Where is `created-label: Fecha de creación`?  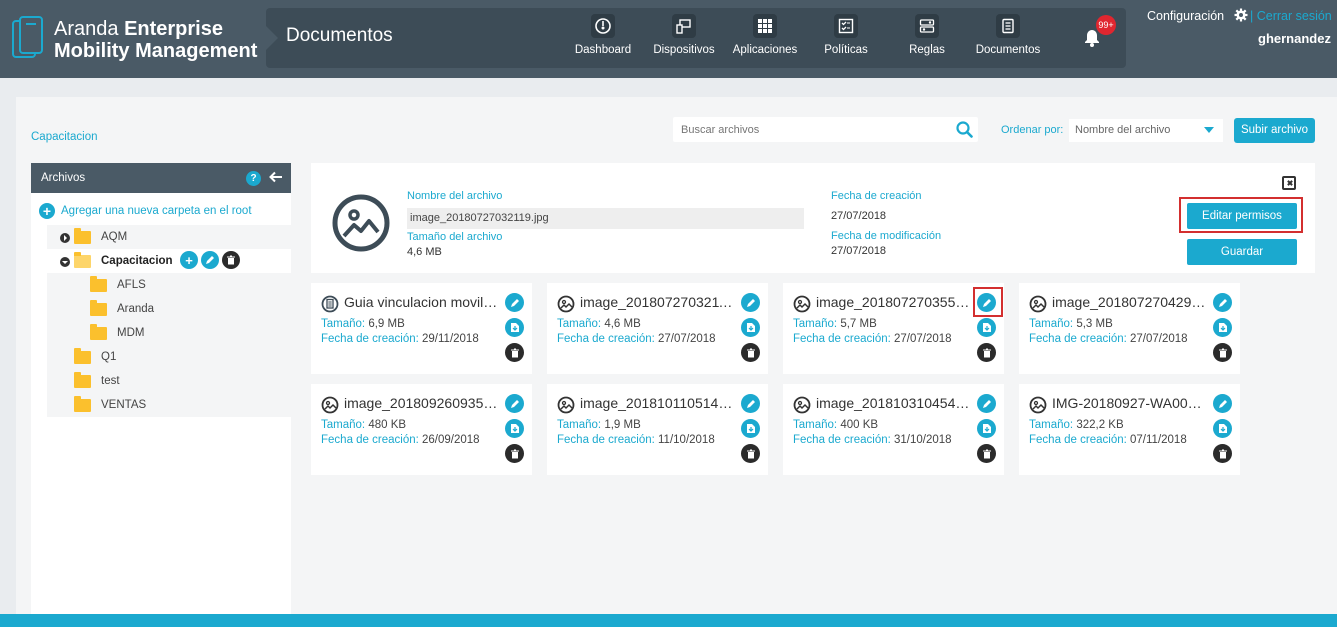 created-label: Fecha de creación is located at coordinates (876, 196).